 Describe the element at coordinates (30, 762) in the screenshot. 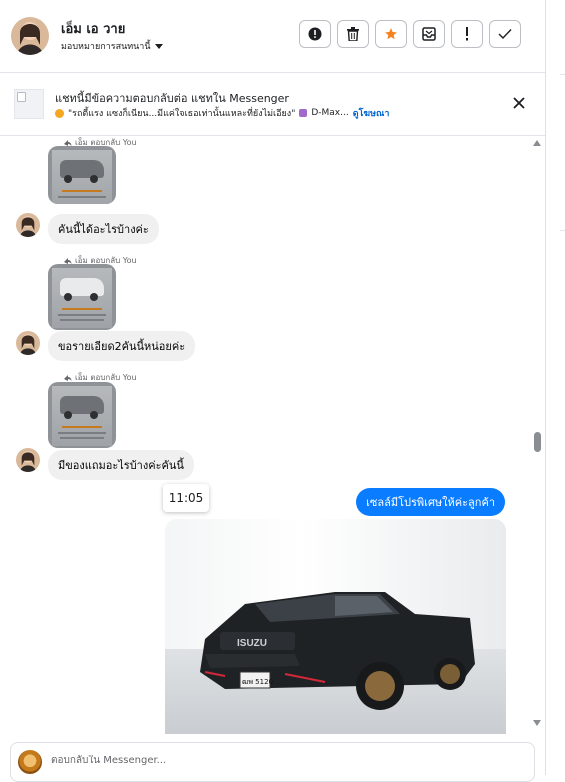

I see `page-avatar` at that location.